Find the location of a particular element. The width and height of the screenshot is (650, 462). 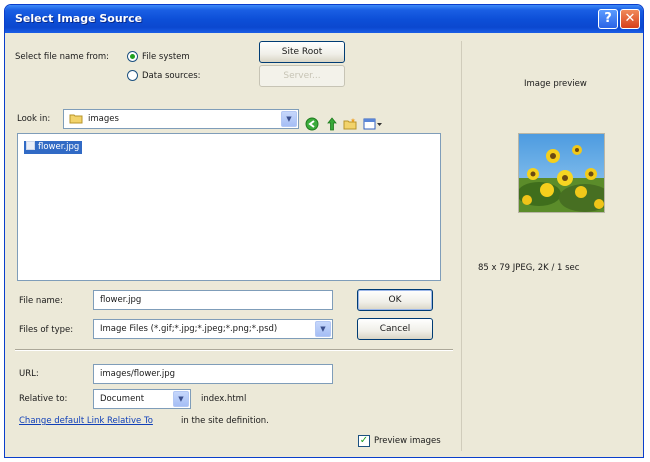

file-system-label: File system is located at coordinates (166, 57).